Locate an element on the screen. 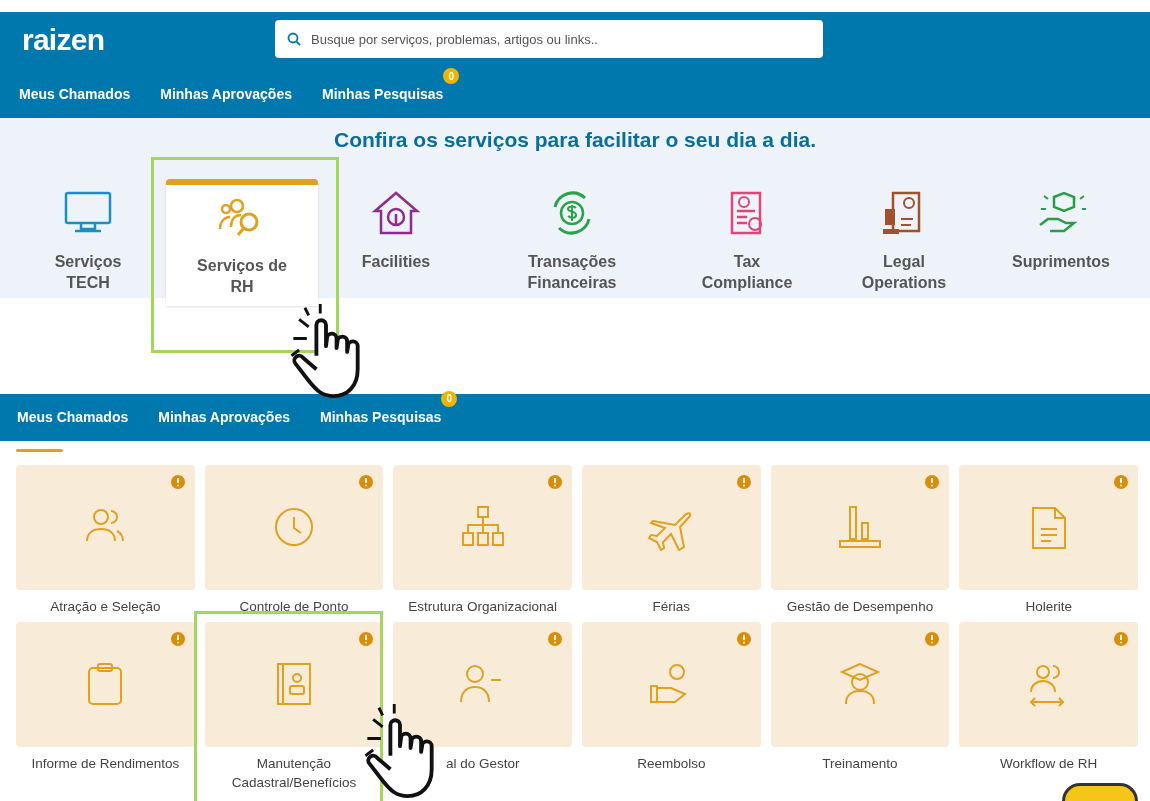  bar-chart-icon is located at coordinates (860, 527).